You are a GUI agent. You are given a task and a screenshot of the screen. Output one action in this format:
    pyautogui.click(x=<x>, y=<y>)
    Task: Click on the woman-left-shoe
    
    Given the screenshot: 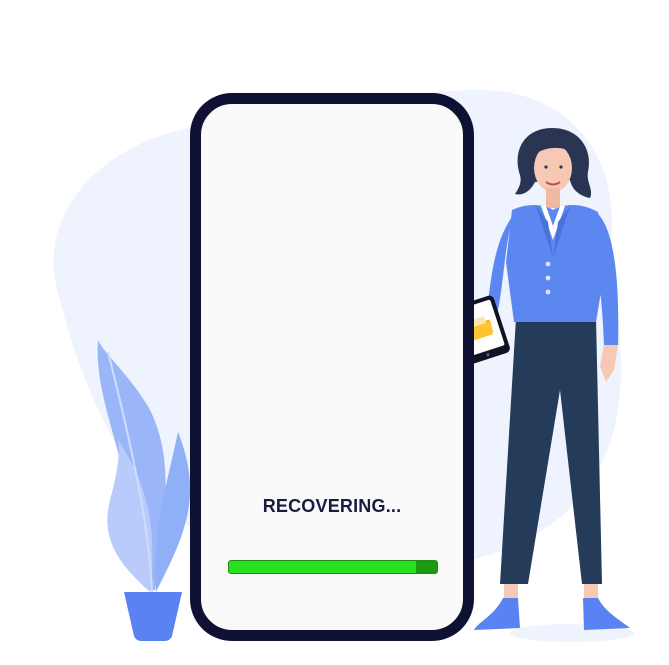 What is the action you would take?
    pyautogui.click(x=497, y=614)
    